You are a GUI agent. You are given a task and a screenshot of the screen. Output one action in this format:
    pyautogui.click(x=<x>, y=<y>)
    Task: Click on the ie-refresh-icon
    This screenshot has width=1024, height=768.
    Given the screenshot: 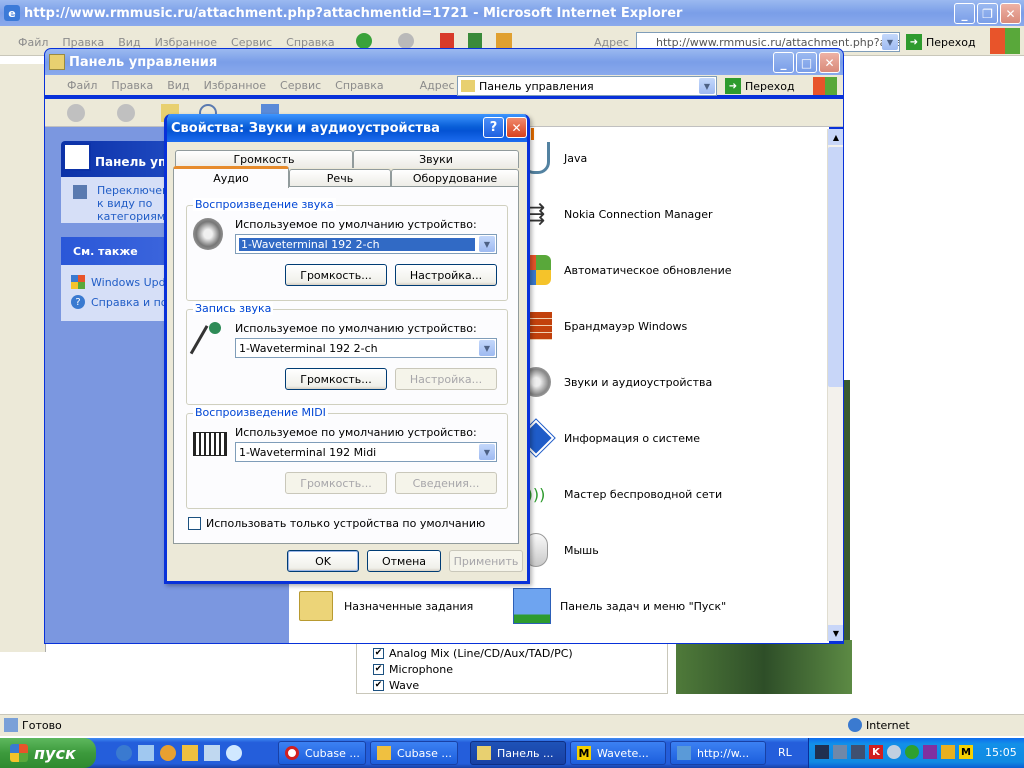 What is the action you would take?
    pyautogui.click(x=475, y=41)
    